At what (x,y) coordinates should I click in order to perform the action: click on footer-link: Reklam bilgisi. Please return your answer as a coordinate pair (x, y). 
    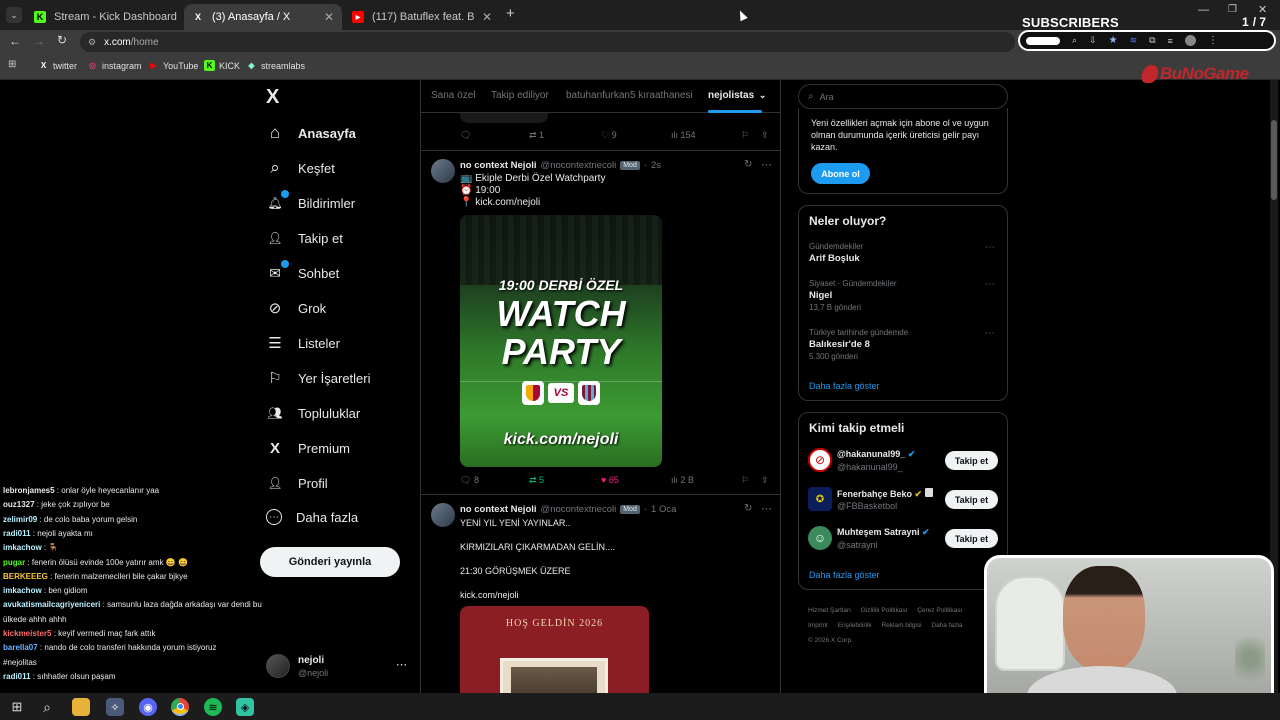
    Looking at the image, I should click on (901, 625).